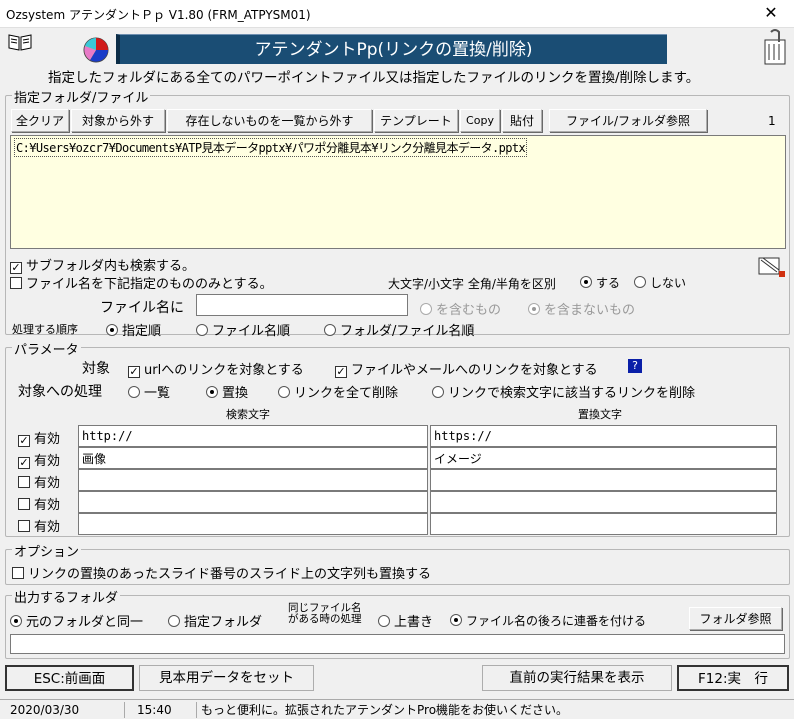 Image resolution: width=794 pixels, height=719 pixels. What do you see at coordinates (69, 678) in the screenshot?
I see `esc-back-button: ESC:前画面` at bounding box center [69, 678].